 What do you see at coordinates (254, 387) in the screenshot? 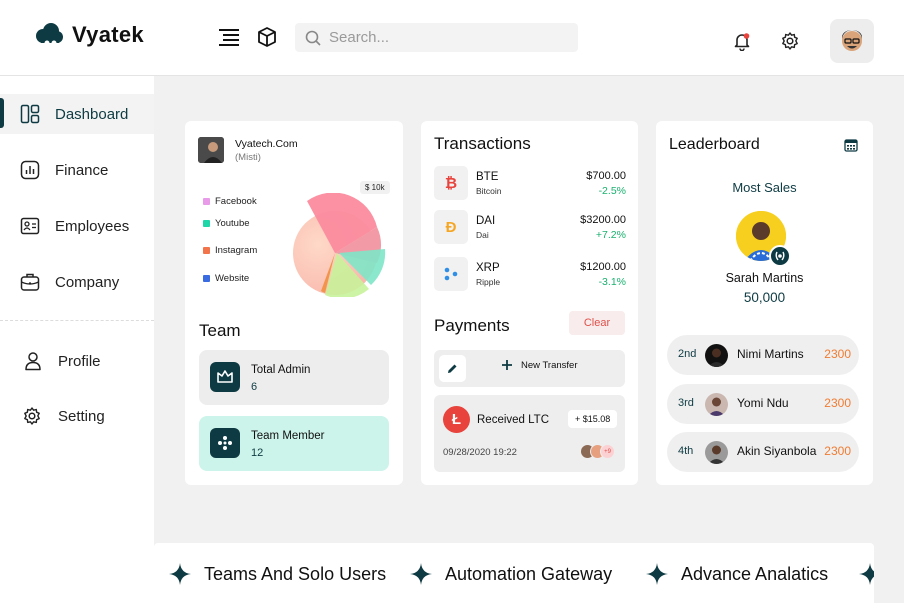
I see `team-count: 6` at bounding box center [254, 387].